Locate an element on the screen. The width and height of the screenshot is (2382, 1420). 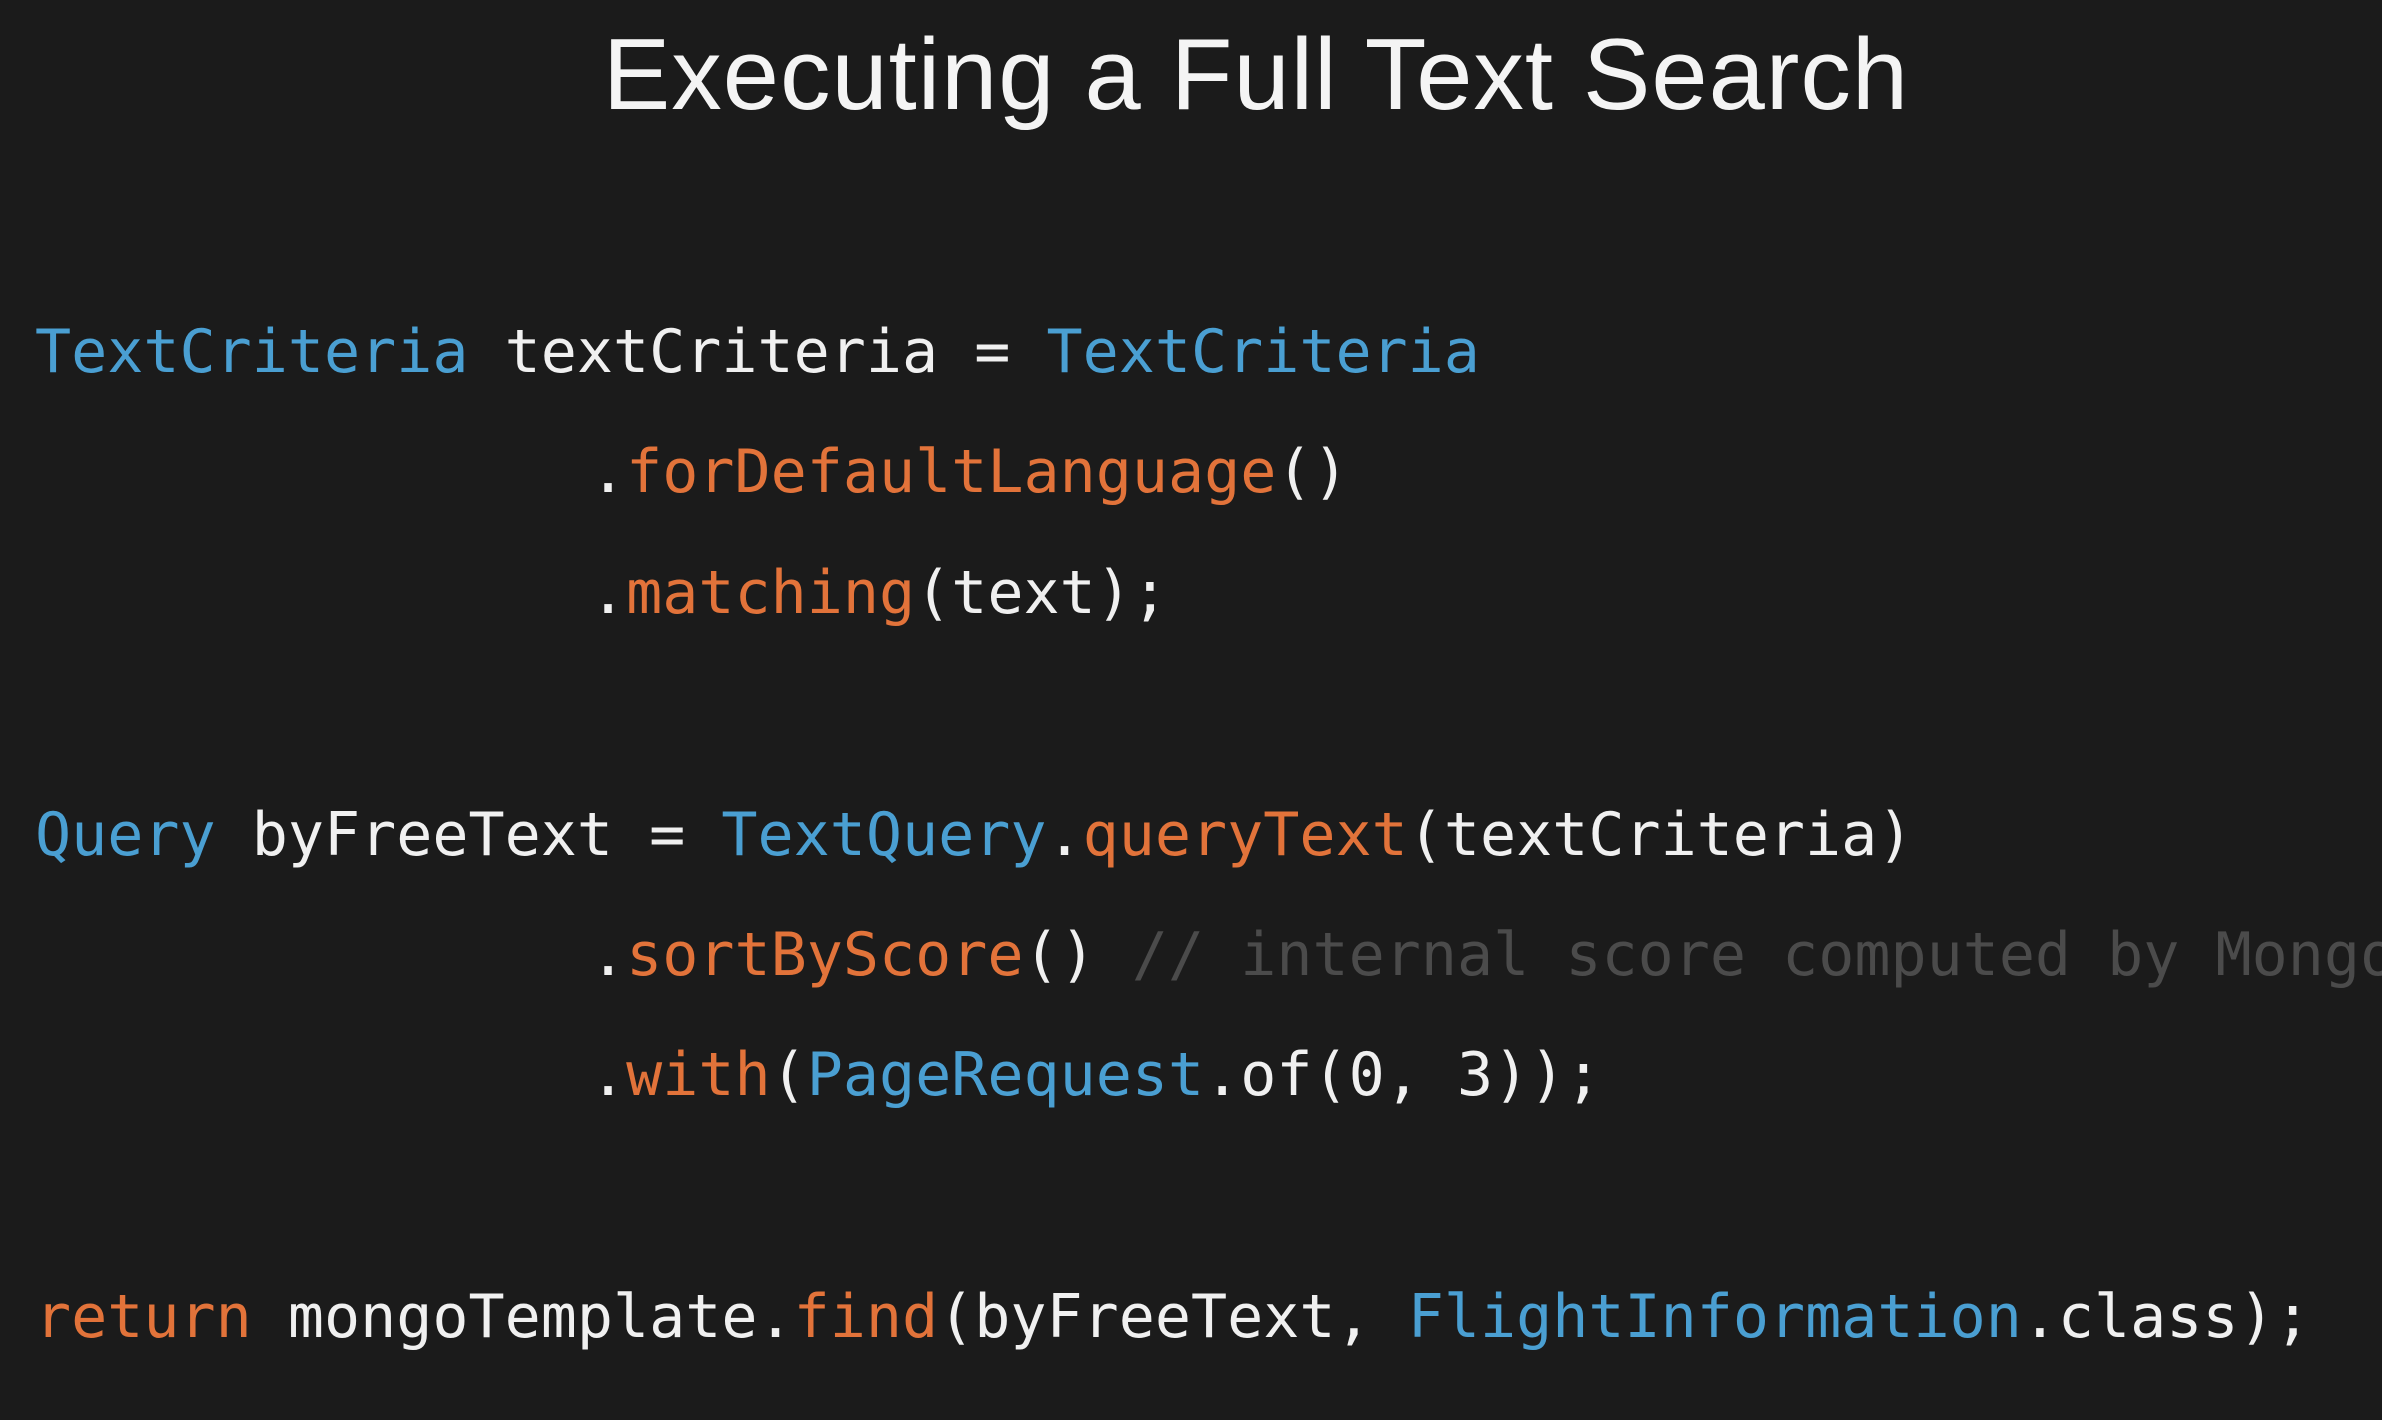
code-line-text-criteria-declaration: TextCriteria textCriteria = TextCriteria is located at coordinates (757, 352).